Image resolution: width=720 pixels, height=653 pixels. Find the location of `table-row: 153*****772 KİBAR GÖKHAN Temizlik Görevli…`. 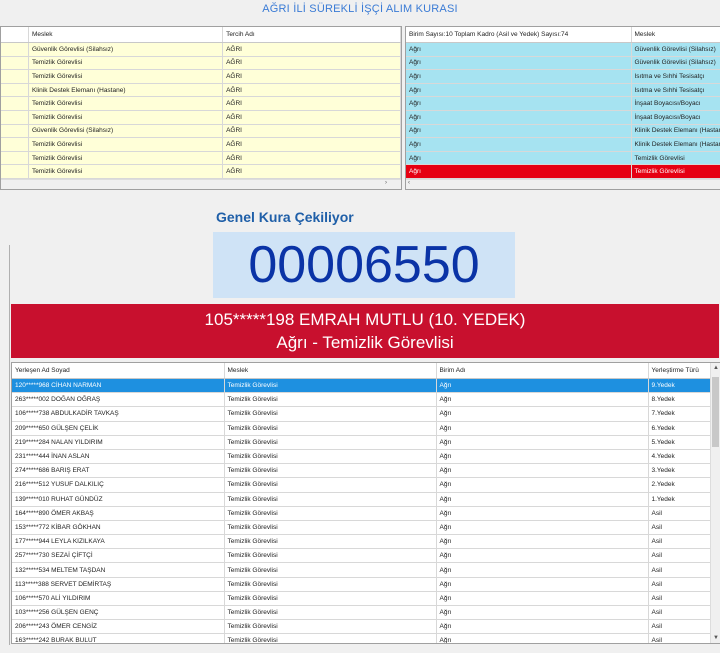

table-row: 153*****772 KİBAR GÖKHAN Temizlik Görevli… is located at coordinates (361, 528).